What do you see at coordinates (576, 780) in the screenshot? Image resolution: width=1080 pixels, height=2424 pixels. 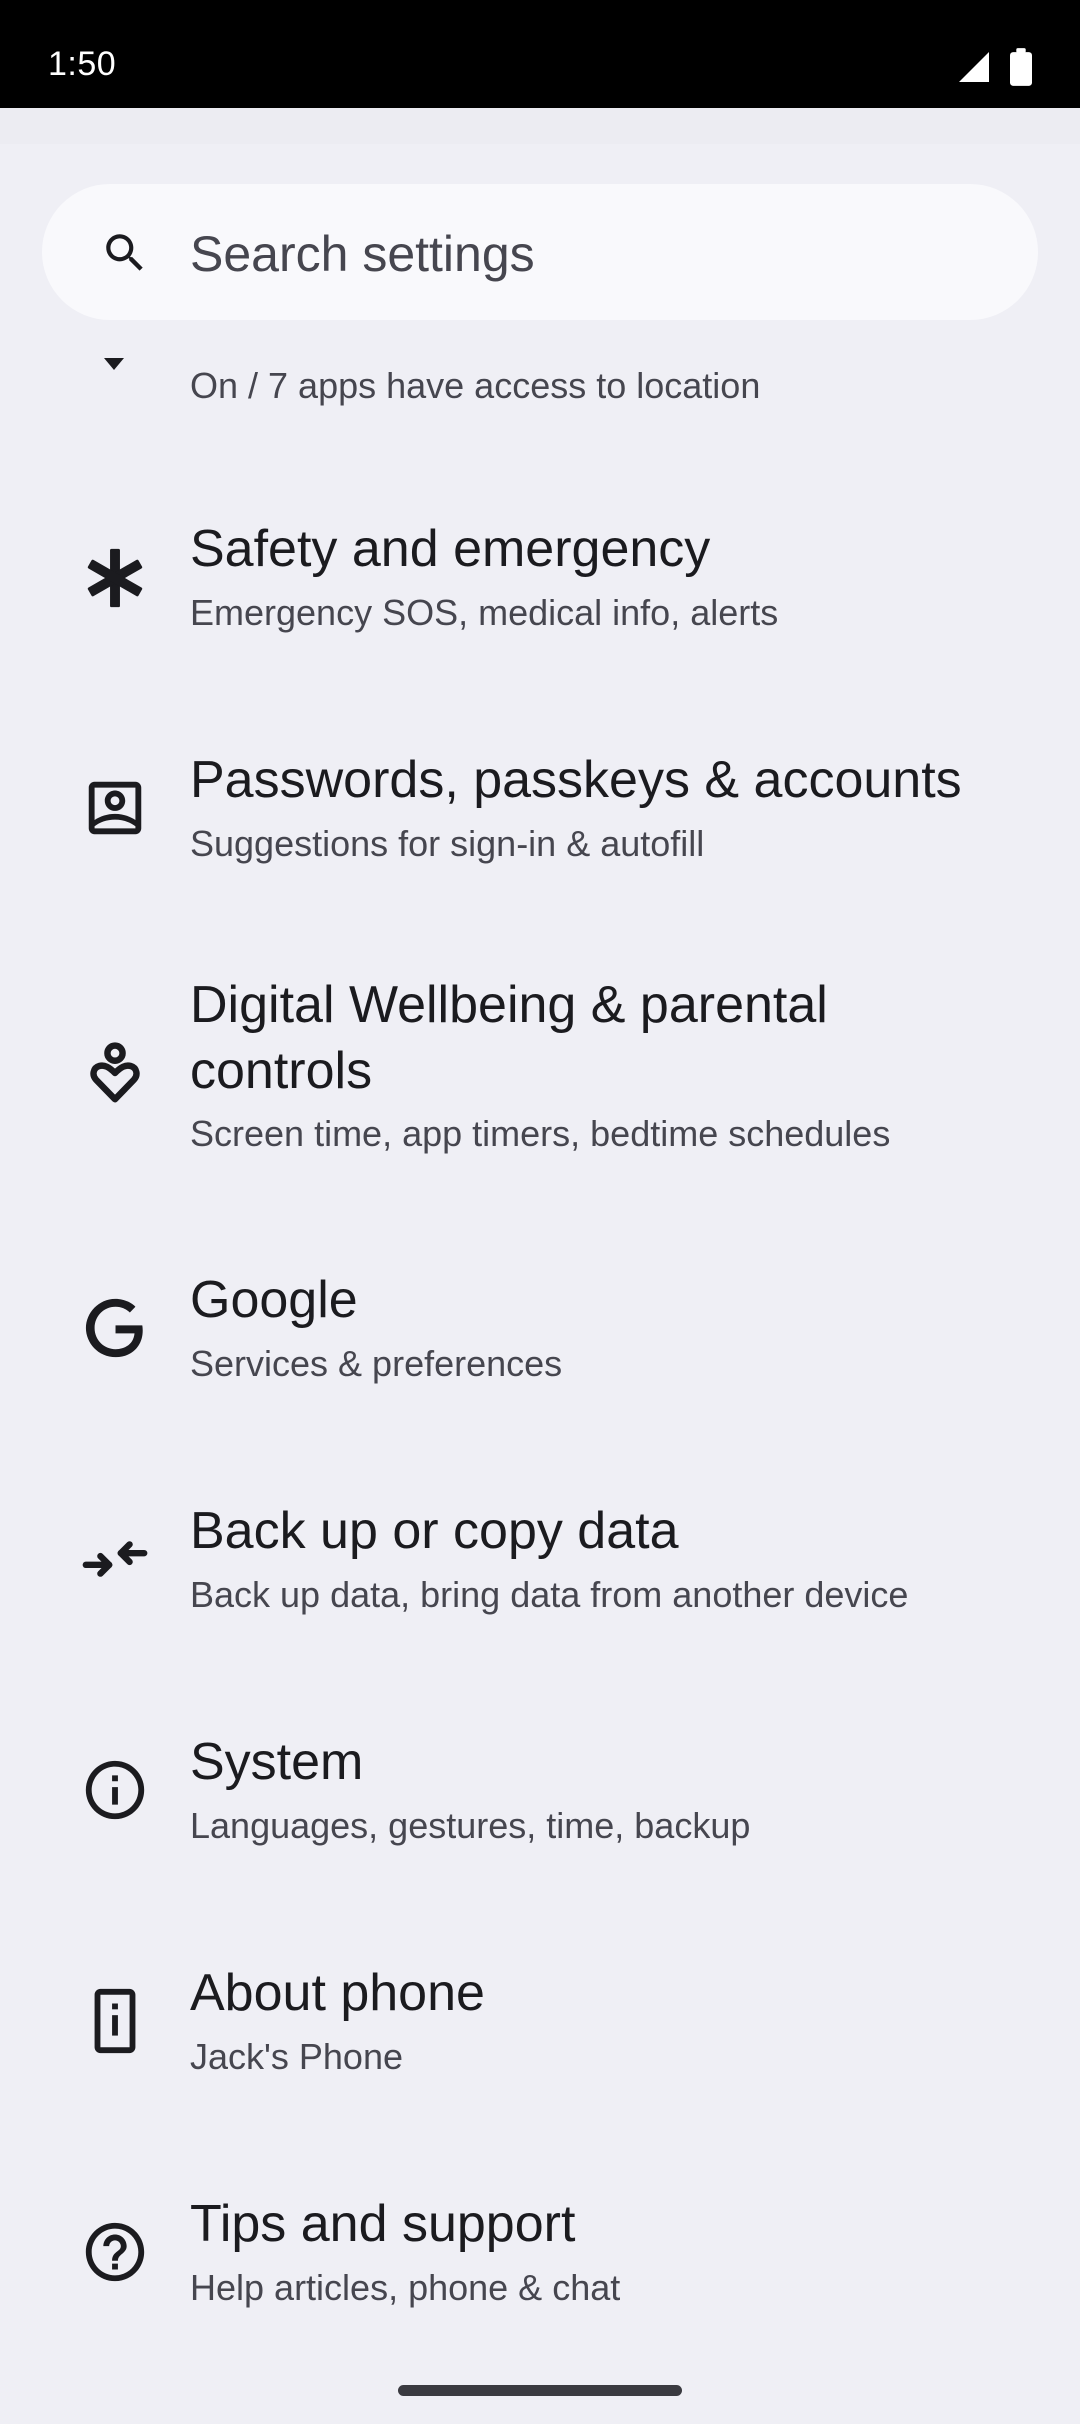 I see `item-title: Passwords, passkeys & accounts` at bounding box center [576, 780].